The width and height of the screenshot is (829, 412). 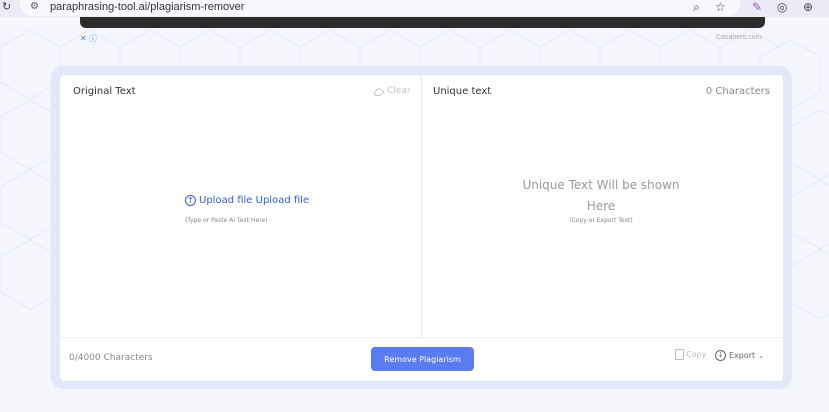 What do you see at coordinates (757, 7) in the screenshot?
I see `extension-pen-icon: ✎` at bounding box center [757, 7].